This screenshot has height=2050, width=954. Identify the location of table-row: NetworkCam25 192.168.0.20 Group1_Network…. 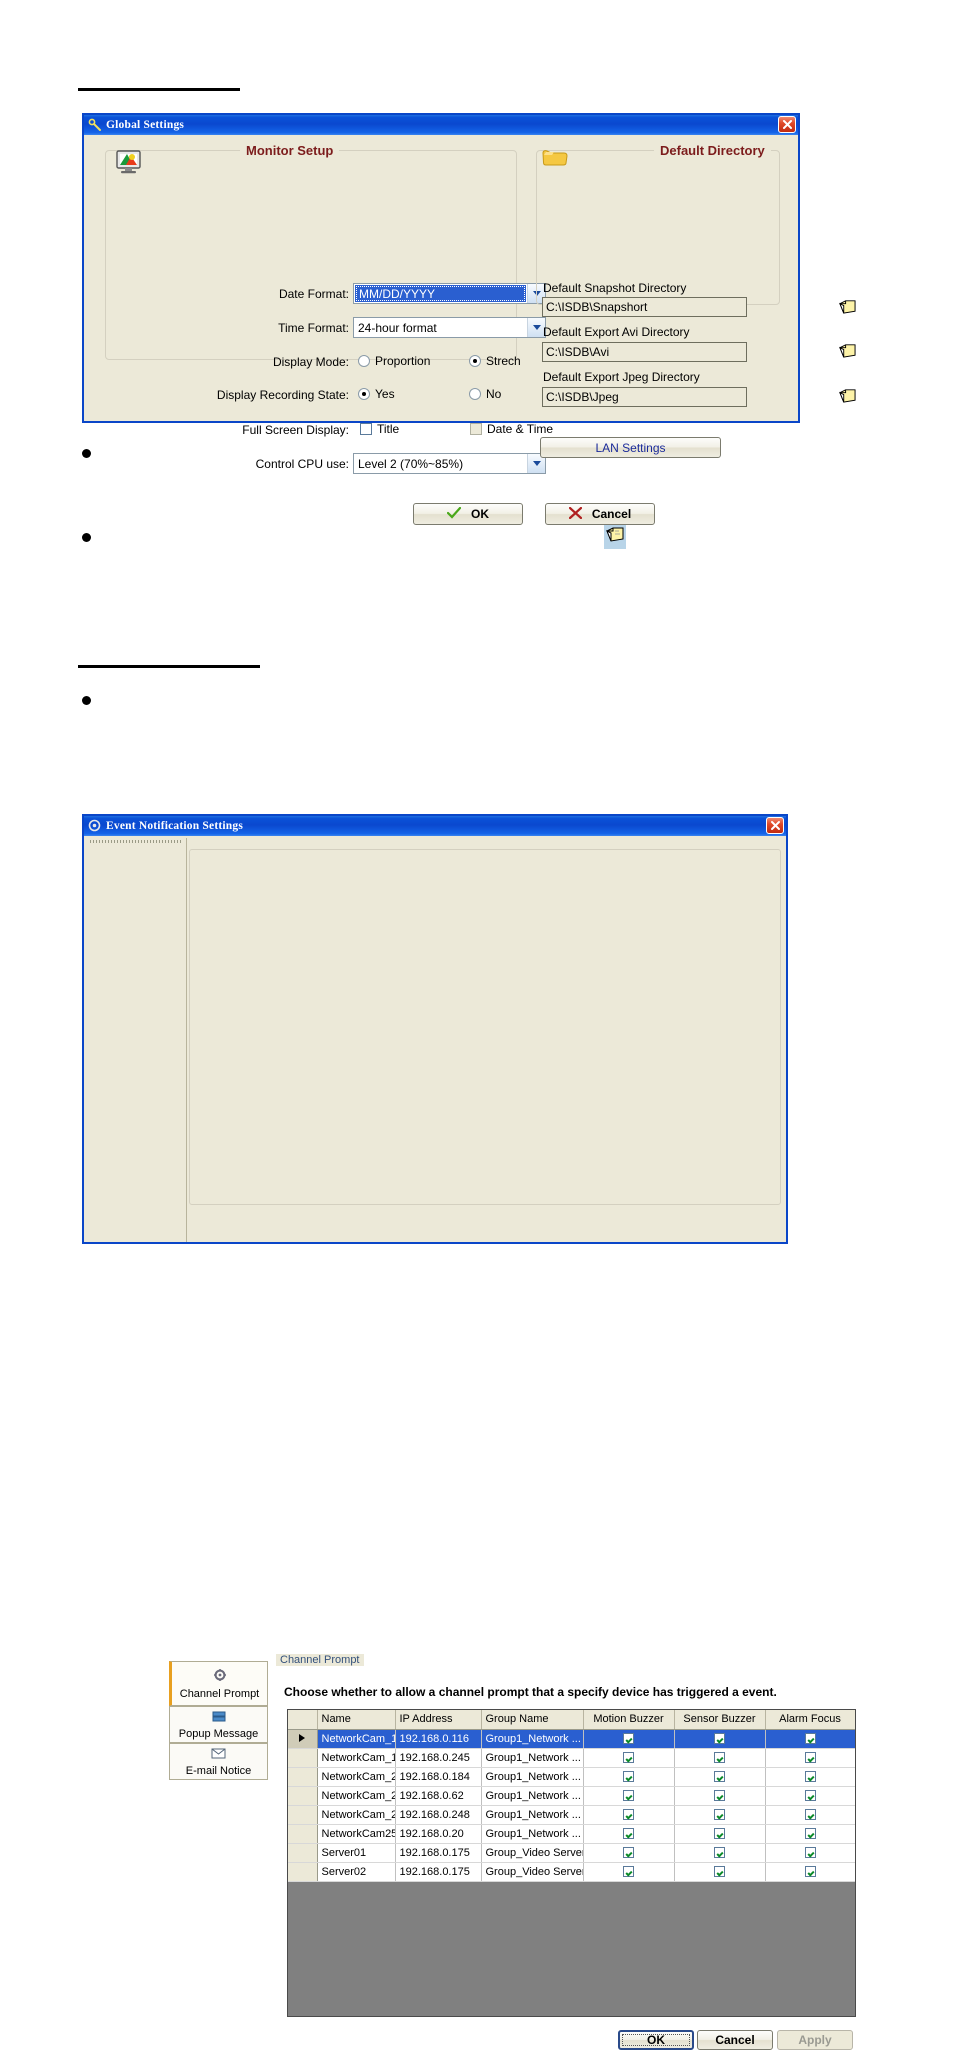
(571, 1834).